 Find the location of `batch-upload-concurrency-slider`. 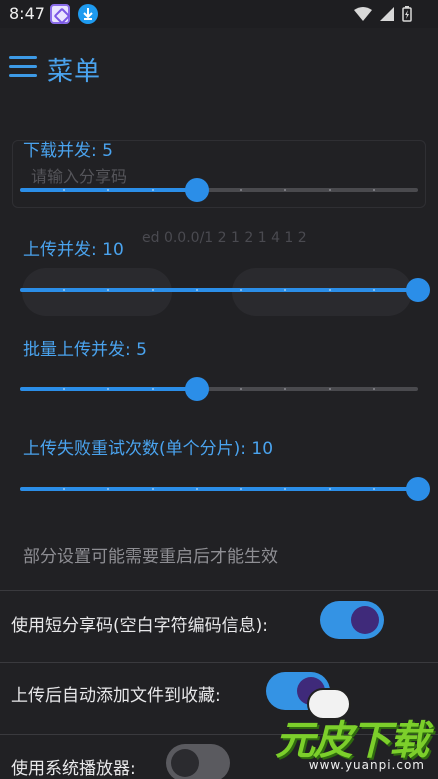

batch-upload-concurrency-slider is located at coordinates (219, 389).